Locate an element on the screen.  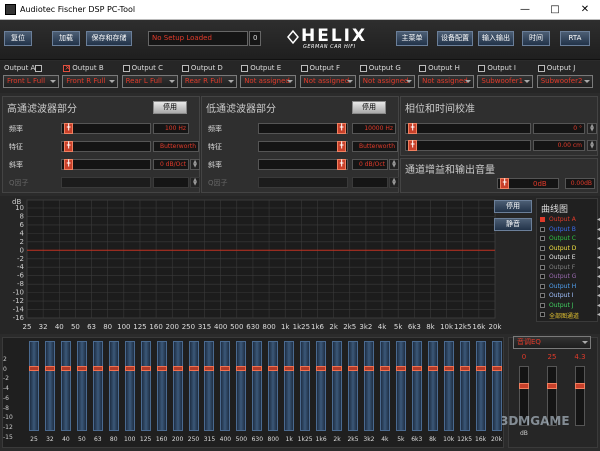
eq-param-value: 0 is located at coordinates (524, 357).